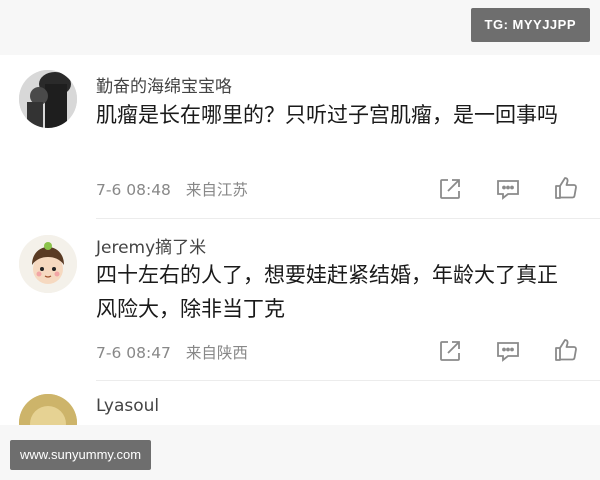  I want to click on comment-username: Lyasoul, so click(127, 406).